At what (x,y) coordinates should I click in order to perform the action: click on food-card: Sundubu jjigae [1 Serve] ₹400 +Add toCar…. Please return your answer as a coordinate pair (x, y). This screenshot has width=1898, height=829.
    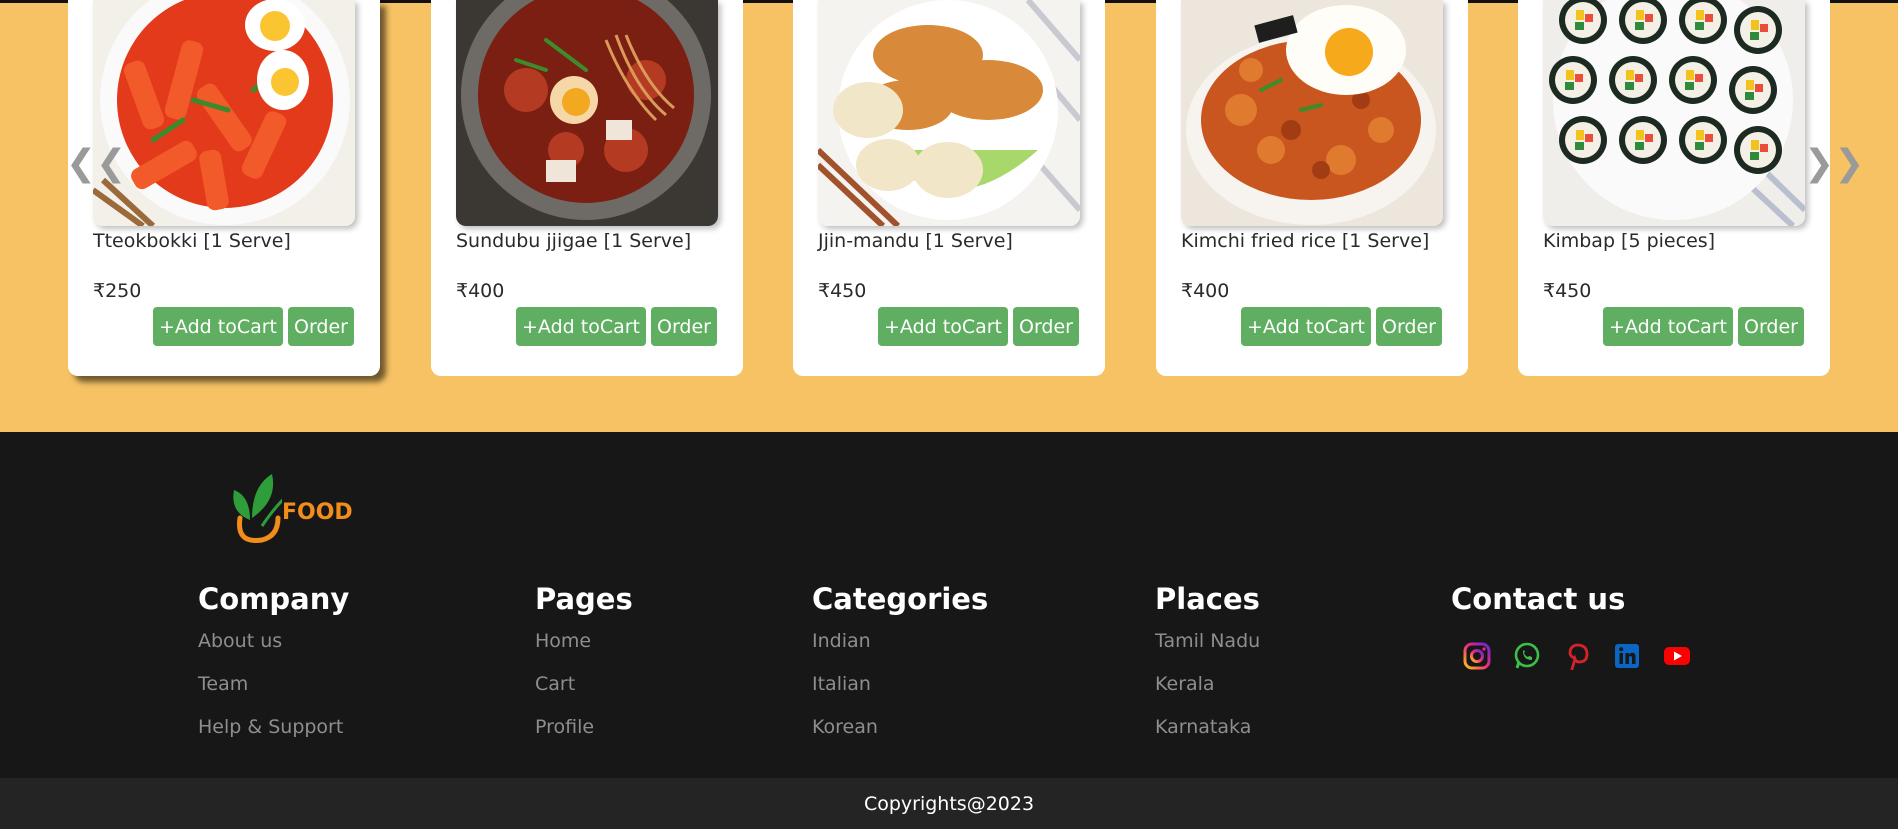
    Looking at the image, I should click on (587, 188).